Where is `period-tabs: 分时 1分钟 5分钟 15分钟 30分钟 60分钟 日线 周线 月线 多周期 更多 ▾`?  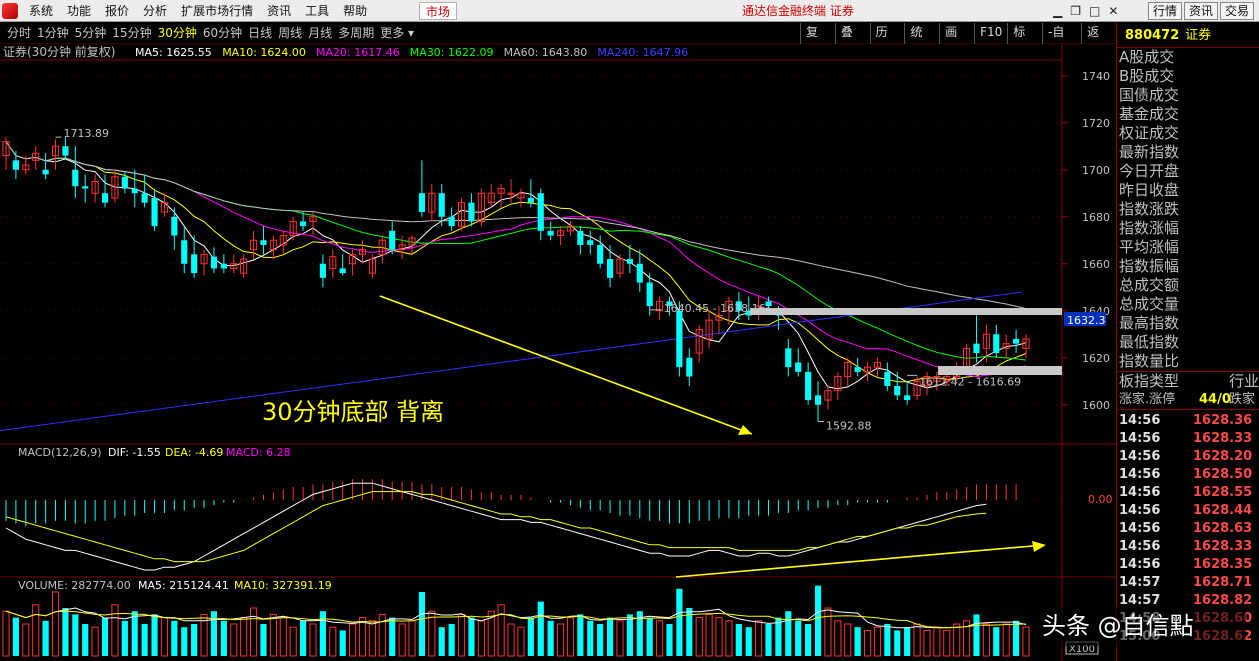 period-tabs: 分时 1分钟 5分钟 15分钟 30分钟 60分钟 日线 周线 月线 多周期 更多 ▾ is located at coordinates (210, 33).